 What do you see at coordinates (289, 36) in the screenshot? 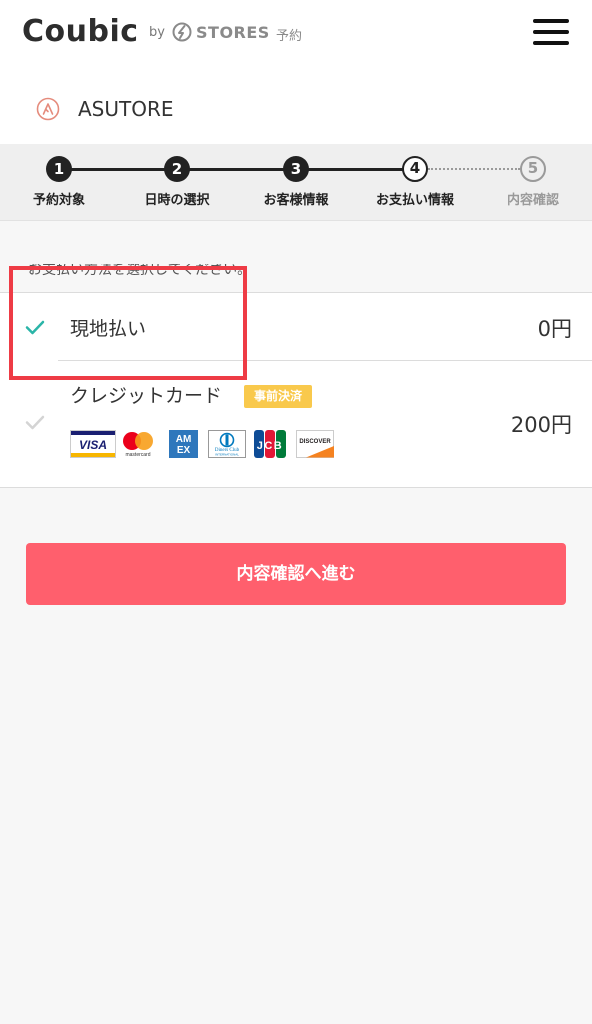
I see `yoyaku-label: 予約` at bounding box center [289, 36].